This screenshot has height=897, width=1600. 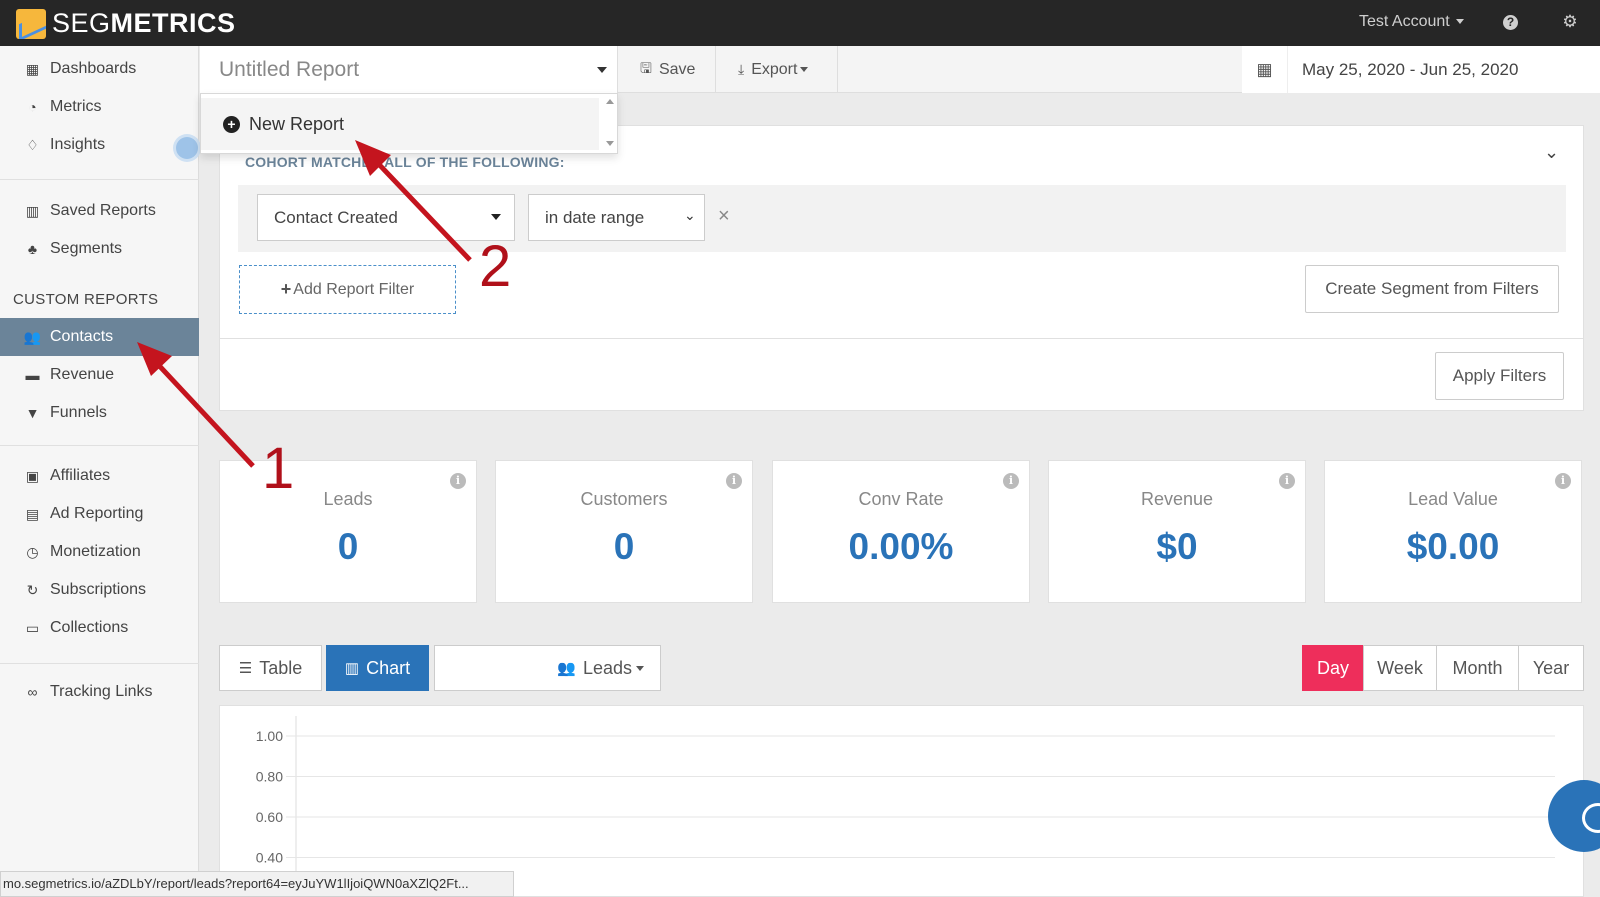 What do you see at coordinates (336, 217) in the screenshot?
I see `filter-field-value: Contact Created` at bounding box center [336, 217].